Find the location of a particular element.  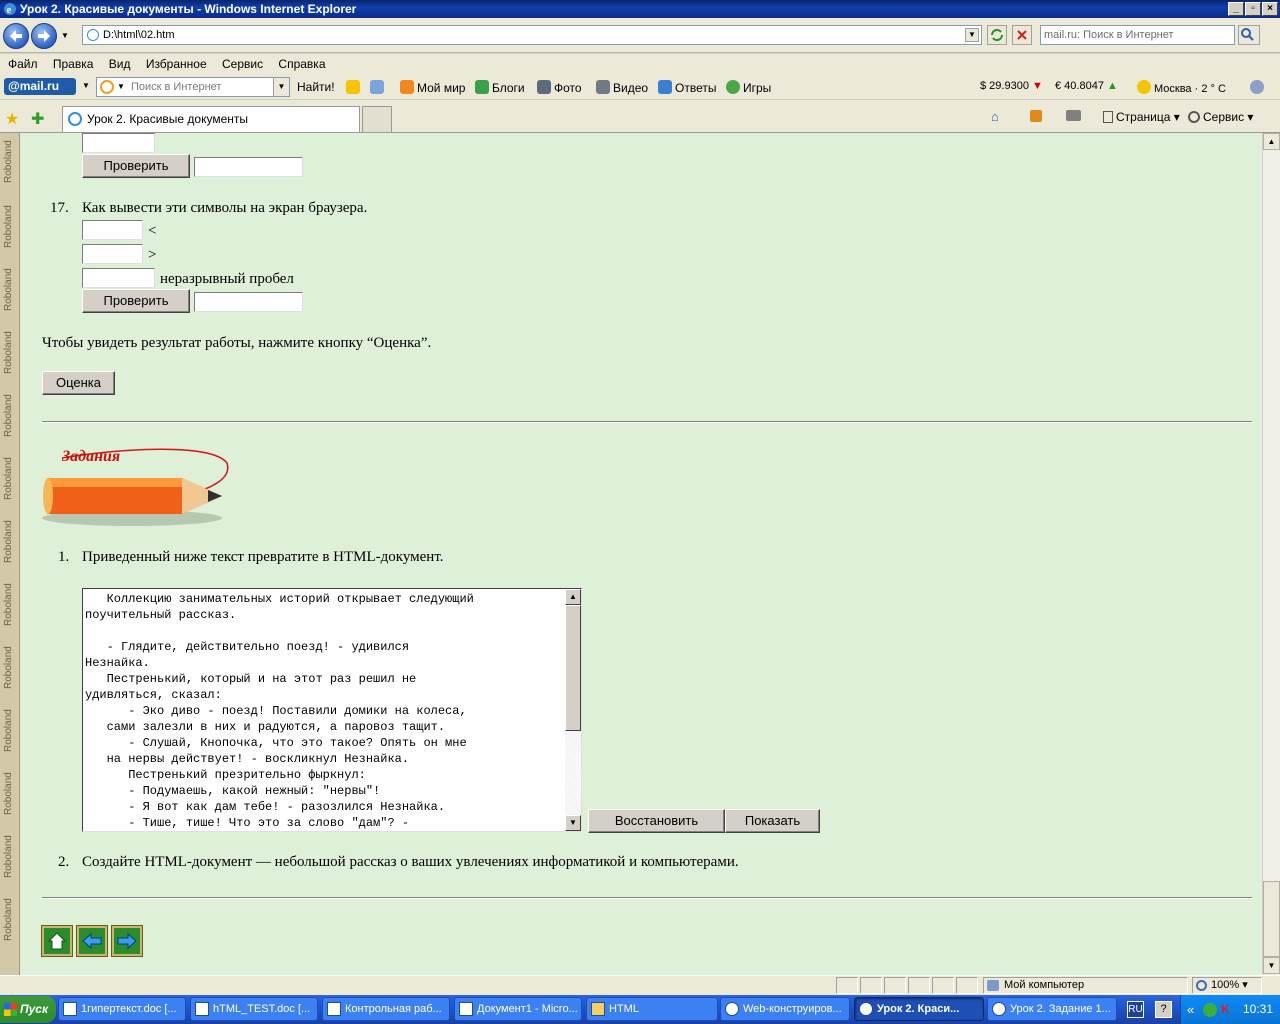

page-menu: Страница ▾ is located at coordinates (1141, 117).